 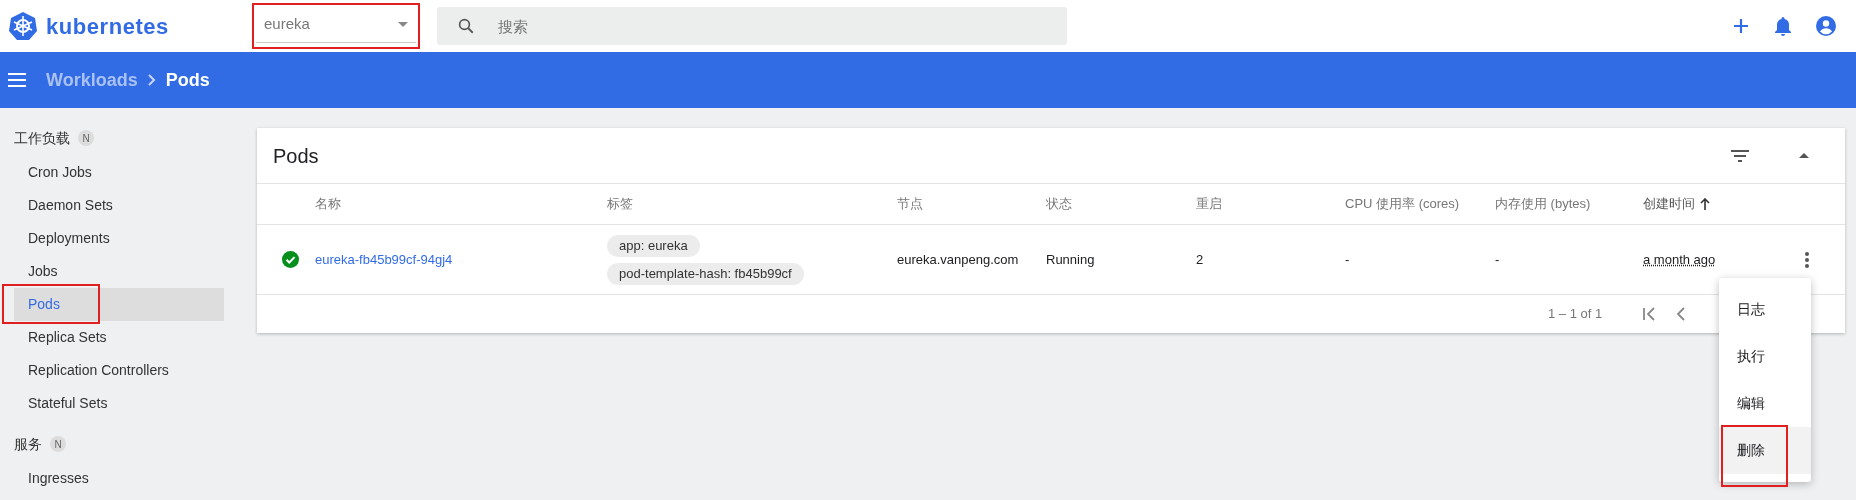 What do you see at coordinates (119, 403) in the screenshot?
I see `sidebar-item: Stateful Sets` at bounding box center [119, 403].